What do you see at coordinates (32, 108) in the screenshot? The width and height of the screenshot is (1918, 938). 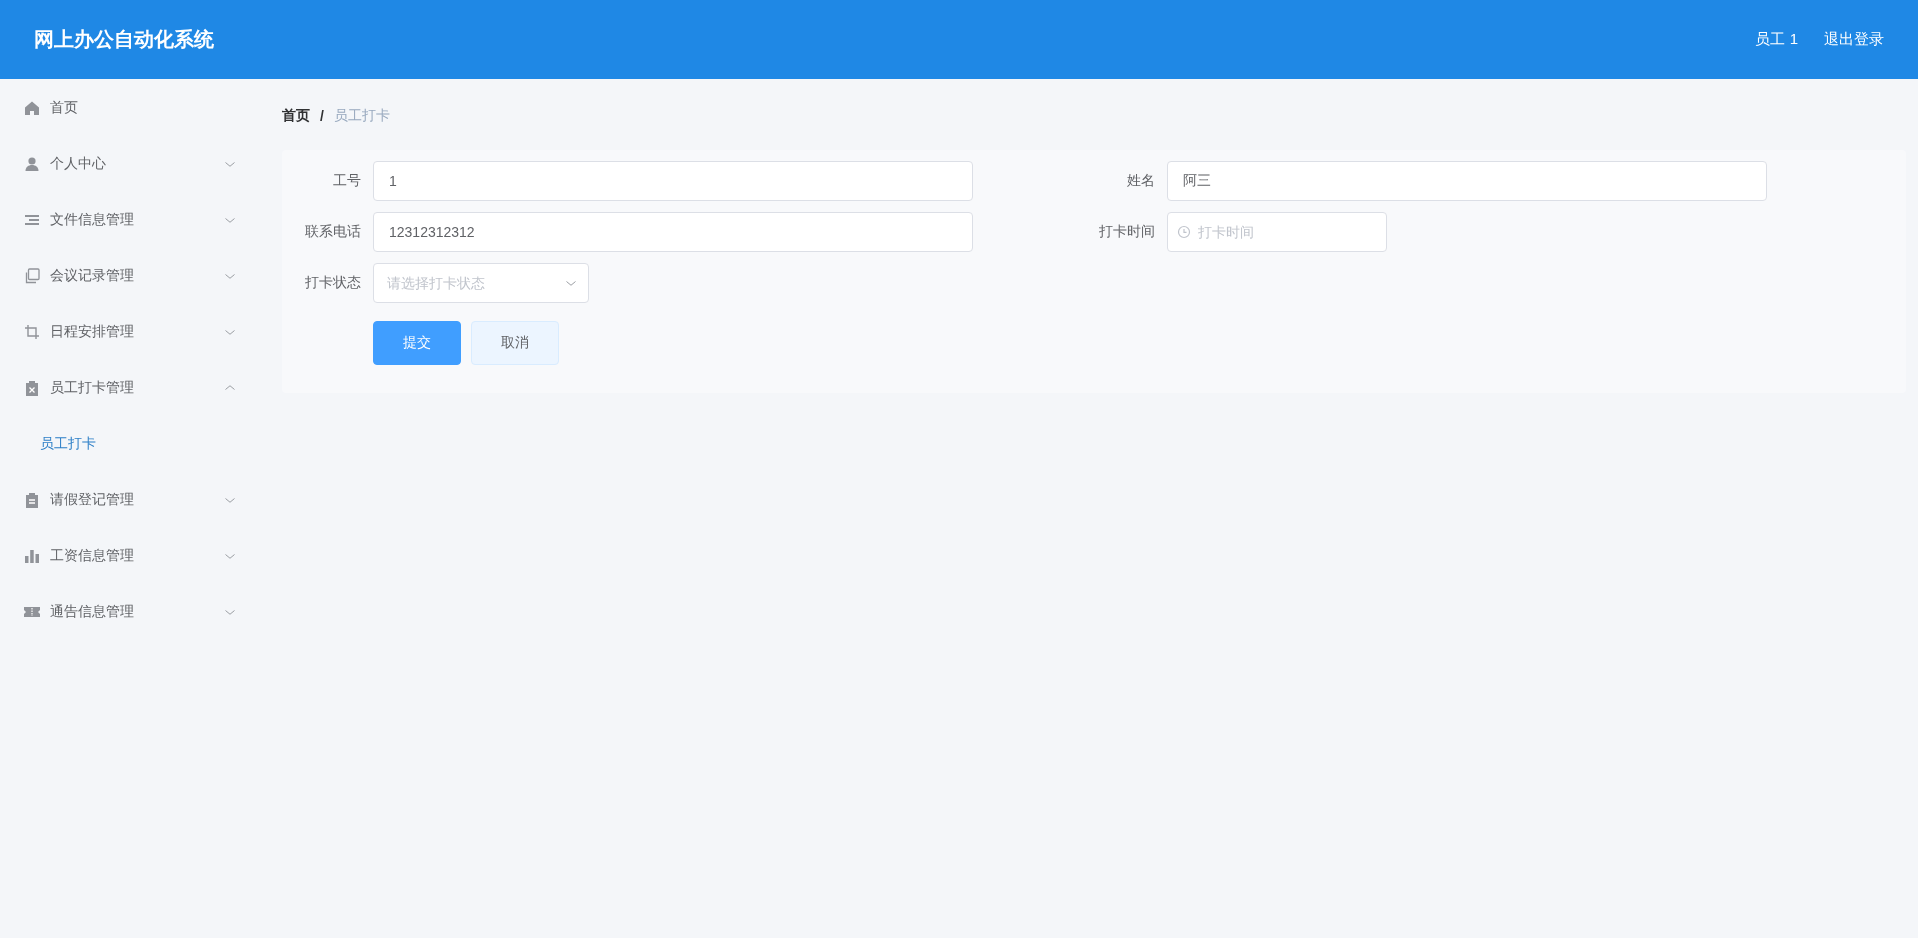 I see `home-icon` at bounding box center [32, 108].